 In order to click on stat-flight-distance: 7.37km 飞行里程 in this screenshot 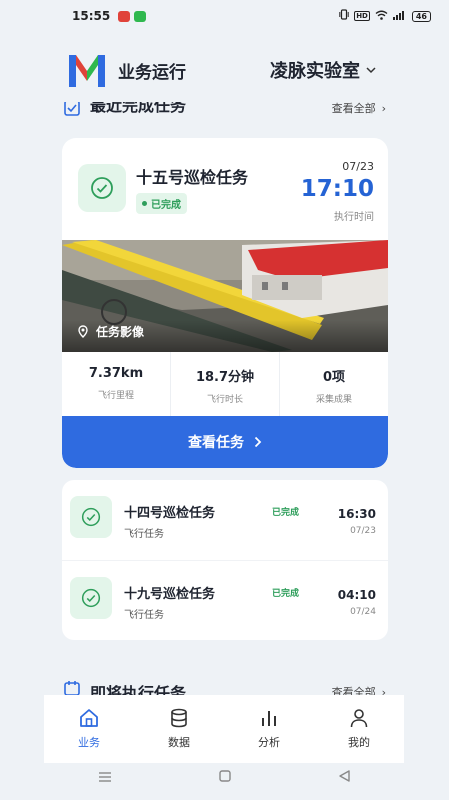, I will do `click(116, 384)`.